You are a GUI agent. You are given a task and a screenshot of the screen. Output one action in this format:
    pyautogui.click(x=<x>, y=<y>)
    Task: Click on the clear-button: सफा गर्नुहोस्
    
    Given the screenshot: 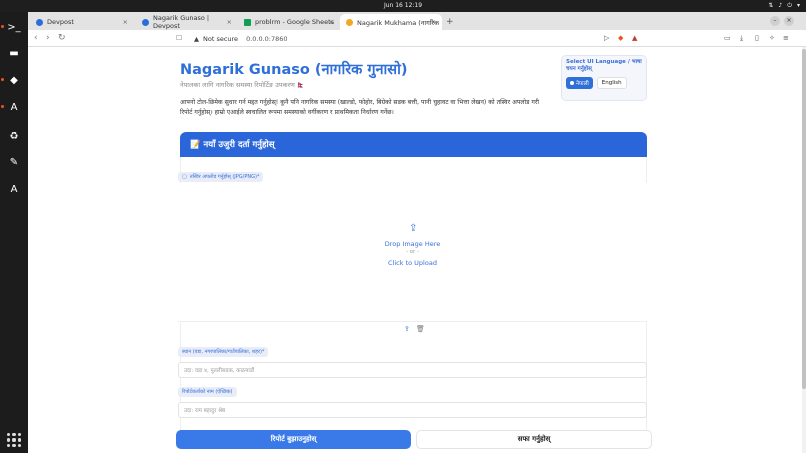 What is the action you would take?
    pyautogui.click(x=534, y=439)
    